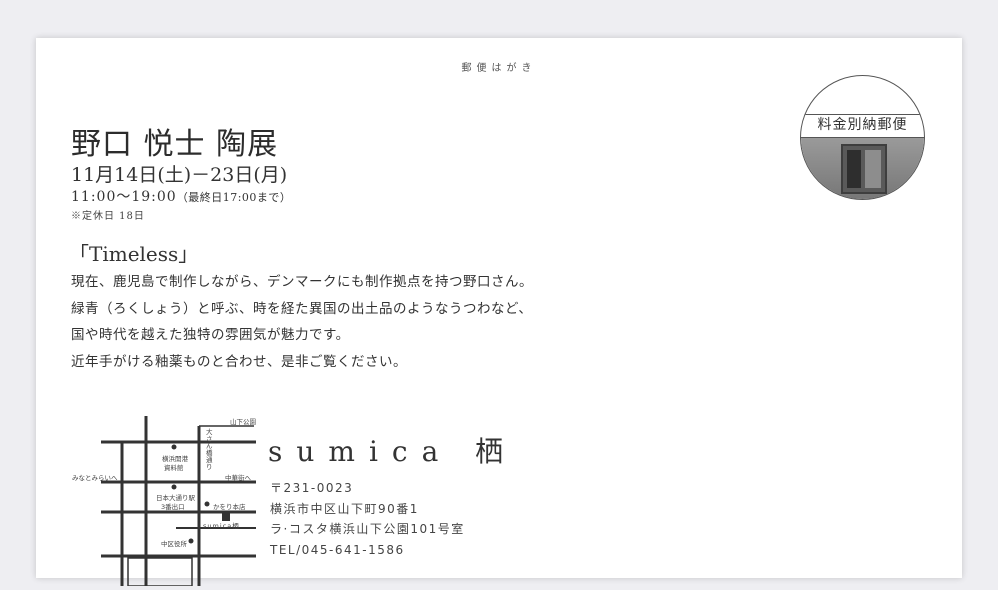 This screenshot has width=998, height=590. I want to click on map-label-chukagai: 中華街へ, so click(238, 478).